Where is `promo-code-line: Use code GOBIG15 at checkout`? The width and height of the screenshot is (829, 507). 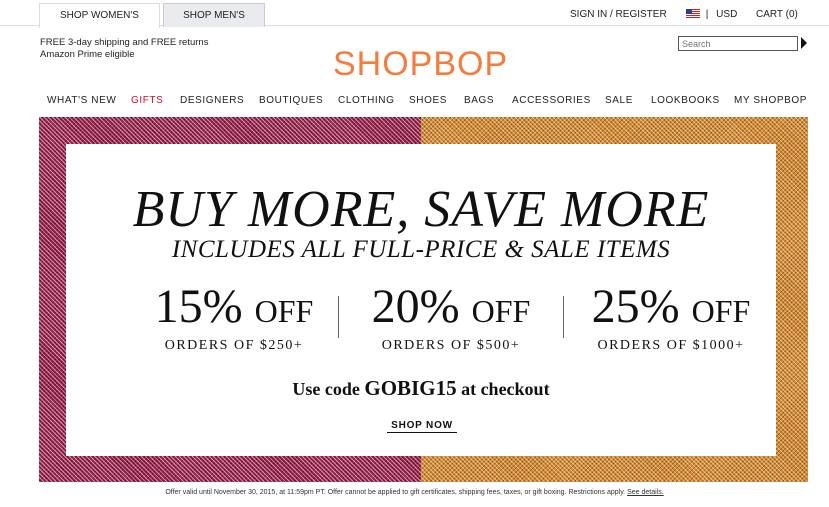 promo-code-line: Use code GOBIG15 at checkout is located at coordinates (421, 388).